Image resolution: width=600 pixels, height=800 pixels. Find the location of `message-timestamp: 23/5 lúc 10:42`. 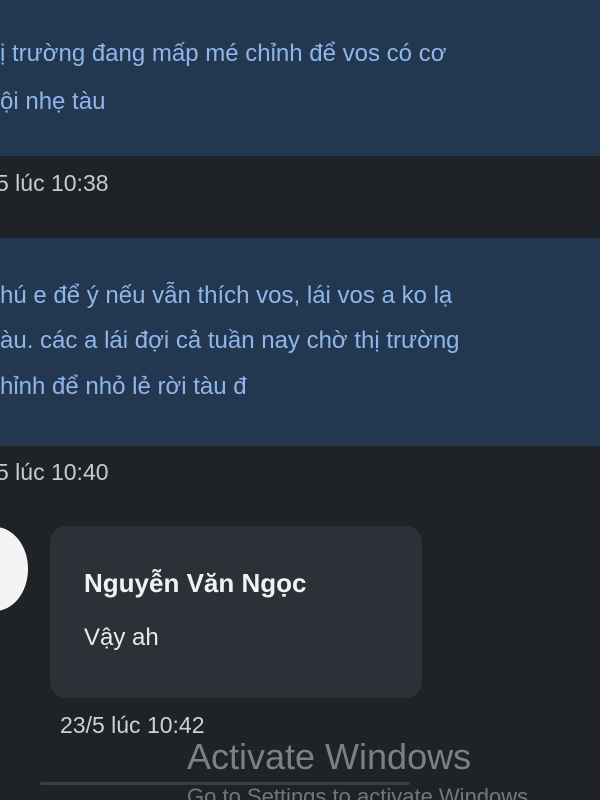

message-timestamp: 23/5 lúc 10:42 is located at coordinates (132, 725).